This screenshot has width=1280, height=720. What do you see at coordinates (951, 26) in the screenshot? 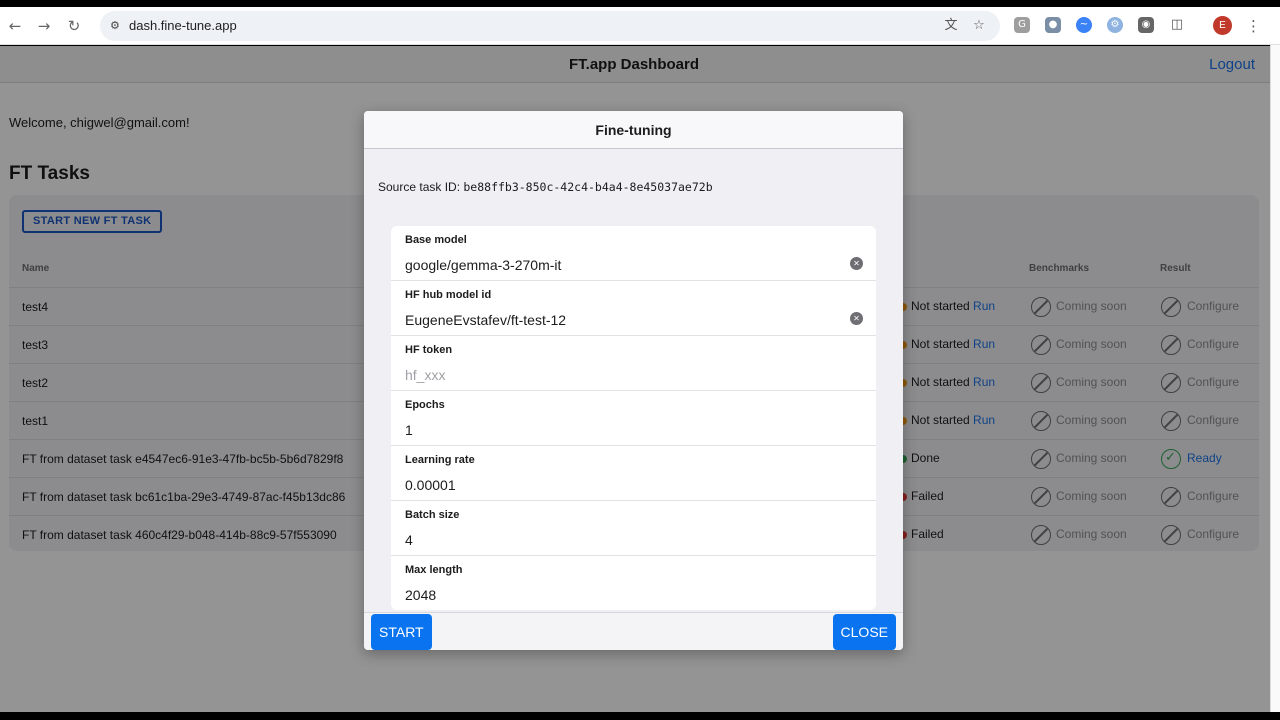
I see `translate-icon: 文` at bounding box center [951, 26].